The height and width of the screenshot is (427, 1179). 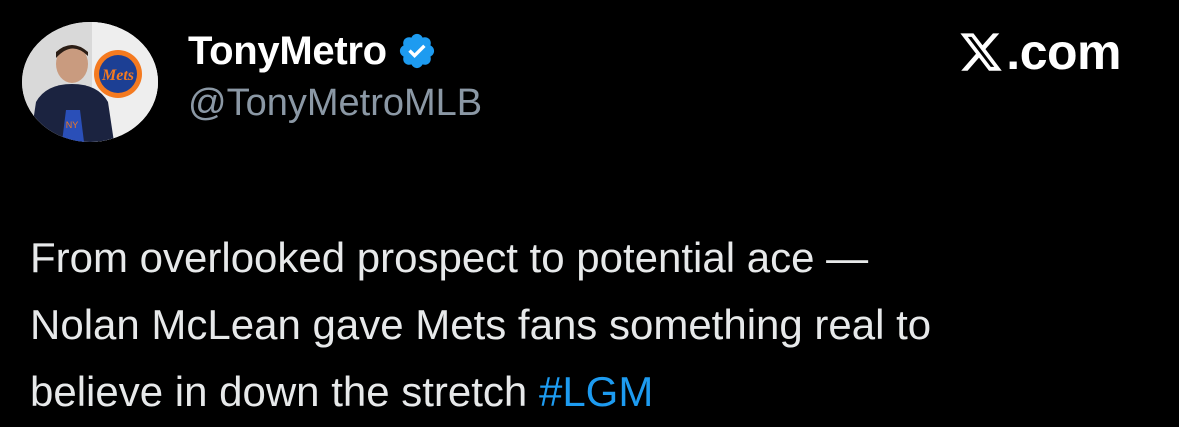 I want to click on brand-domain-label: .com, so click(x=1063, y=52).